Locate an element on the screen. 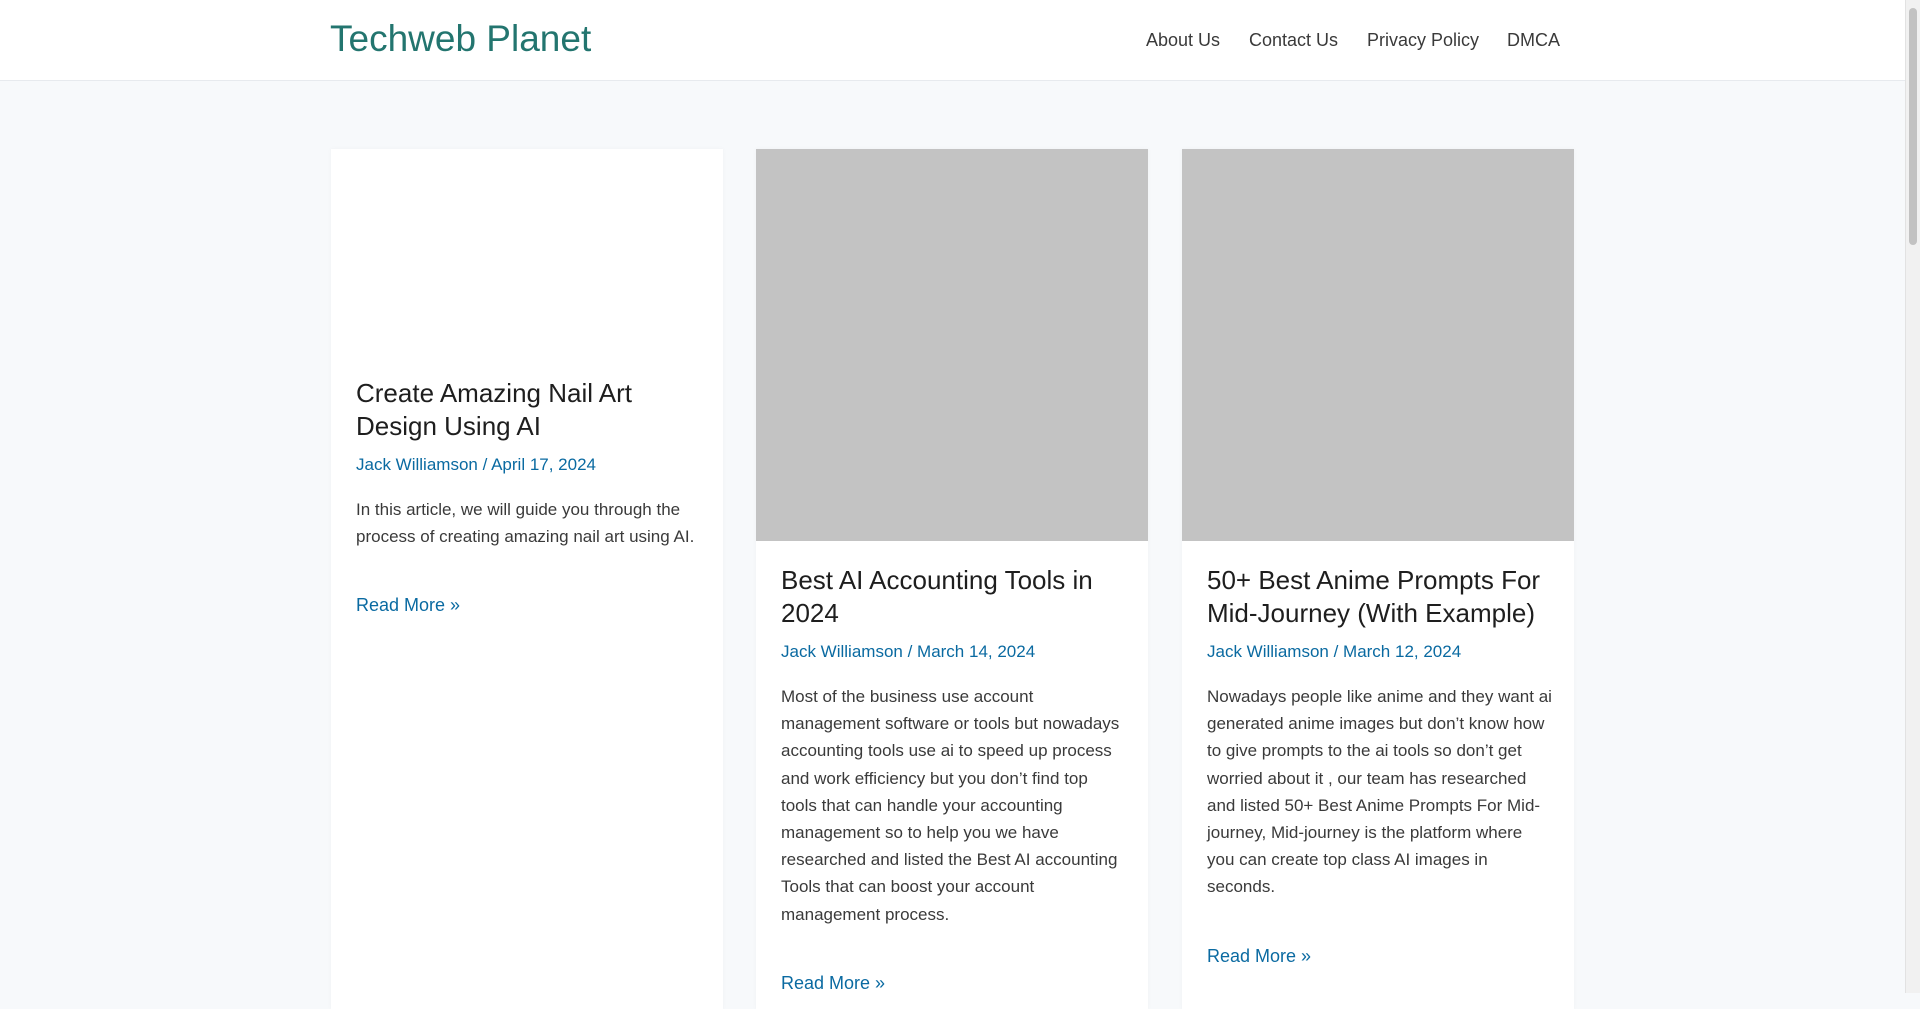 Image resolution: width=1920 pixels, height=1009 pixels. main-nav: About Us Contact Us Privacy Policy DMCA is located at coordinates (952, 40).